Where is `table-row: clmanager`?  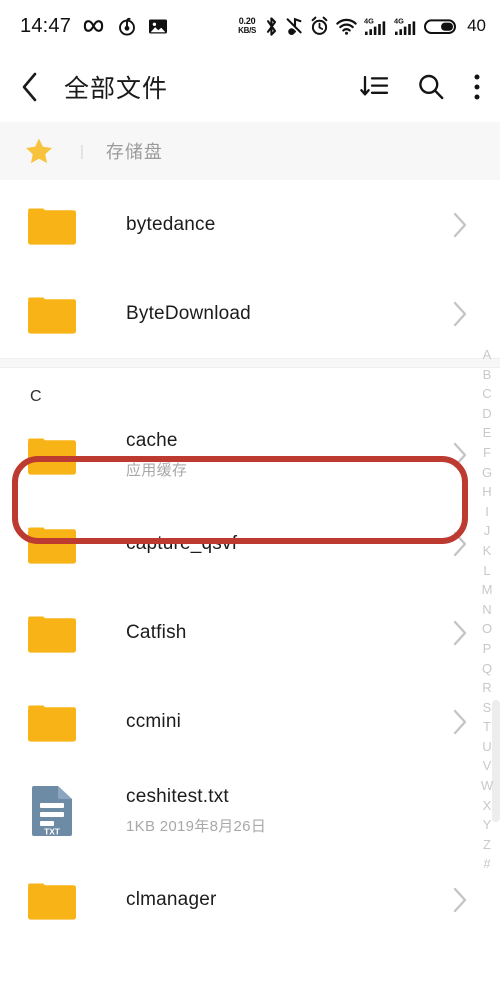 table-row: clmanager is located at coordinates (250, 899).